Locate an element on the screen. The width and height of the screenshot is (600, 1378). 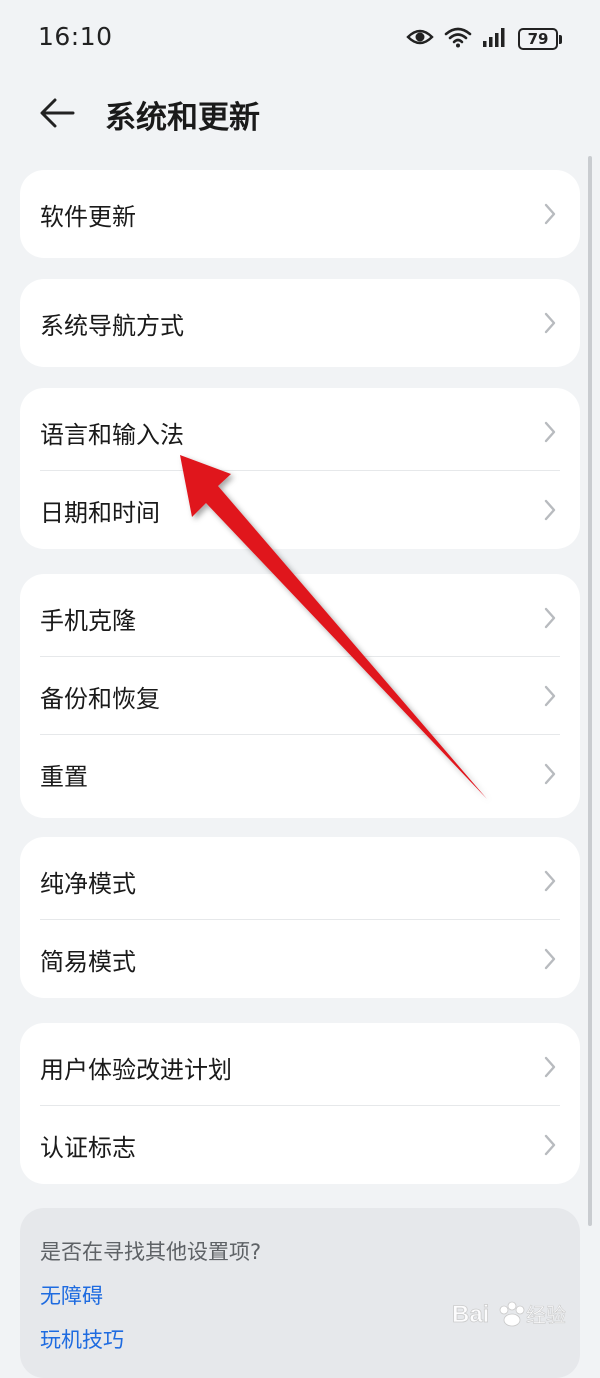
suggestions-title: 是否在寻找其他设置项? is located at coordinates (151, 1252).